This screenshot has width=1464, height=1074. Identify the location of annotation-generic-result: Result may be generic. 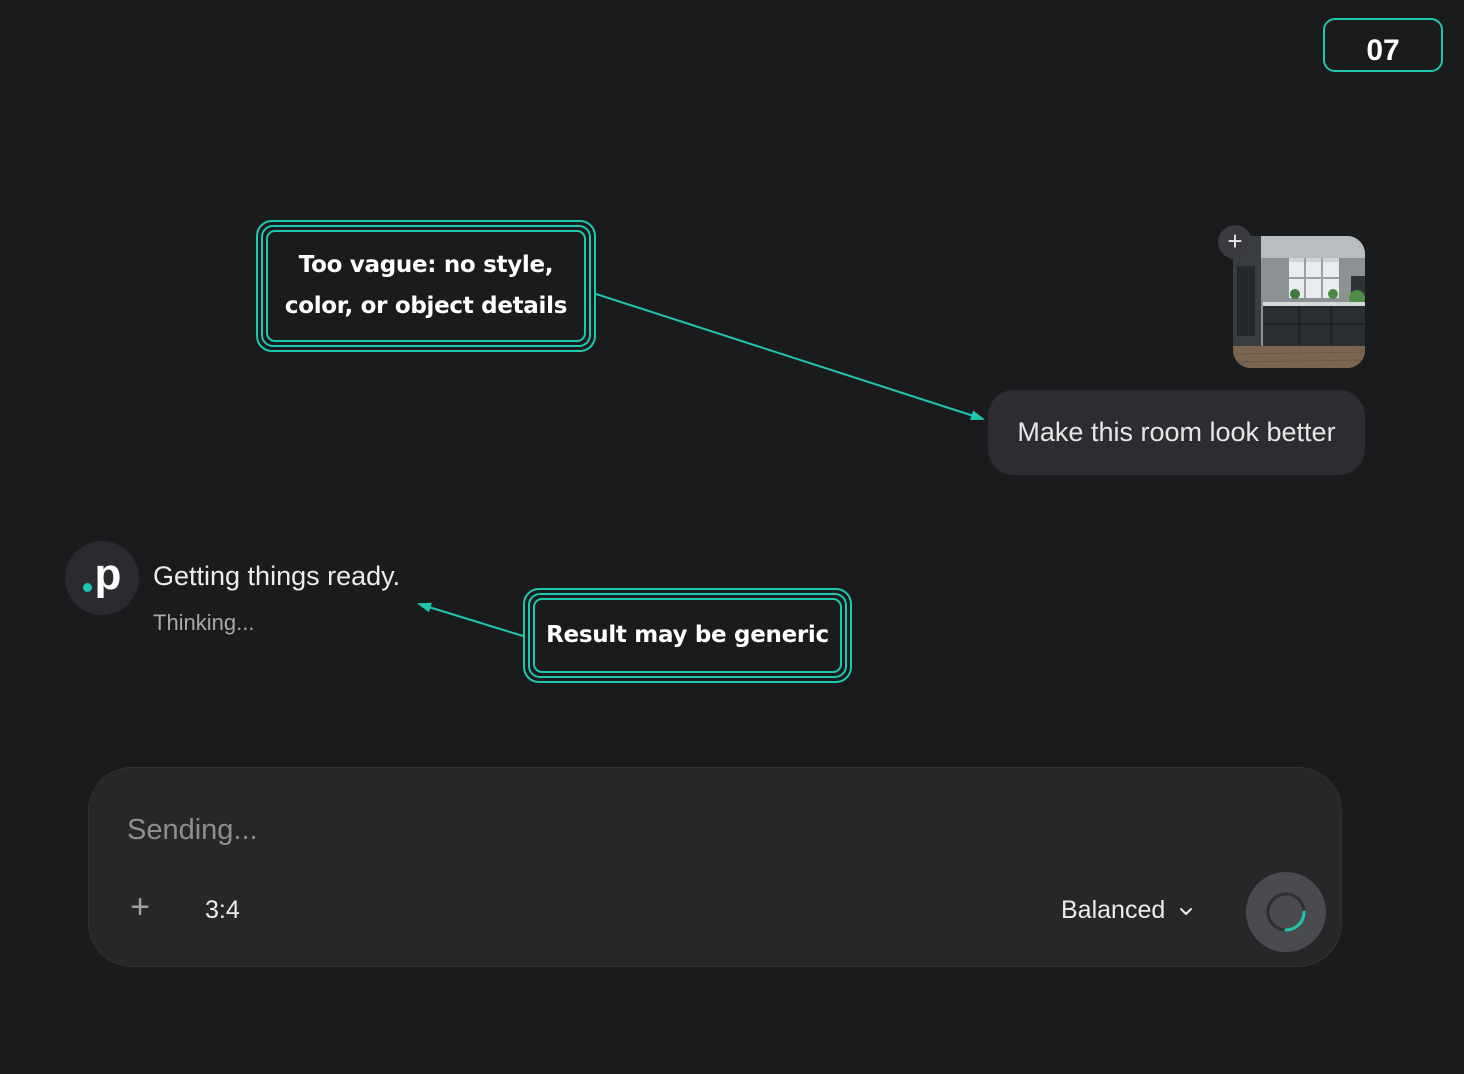
(687, 635).